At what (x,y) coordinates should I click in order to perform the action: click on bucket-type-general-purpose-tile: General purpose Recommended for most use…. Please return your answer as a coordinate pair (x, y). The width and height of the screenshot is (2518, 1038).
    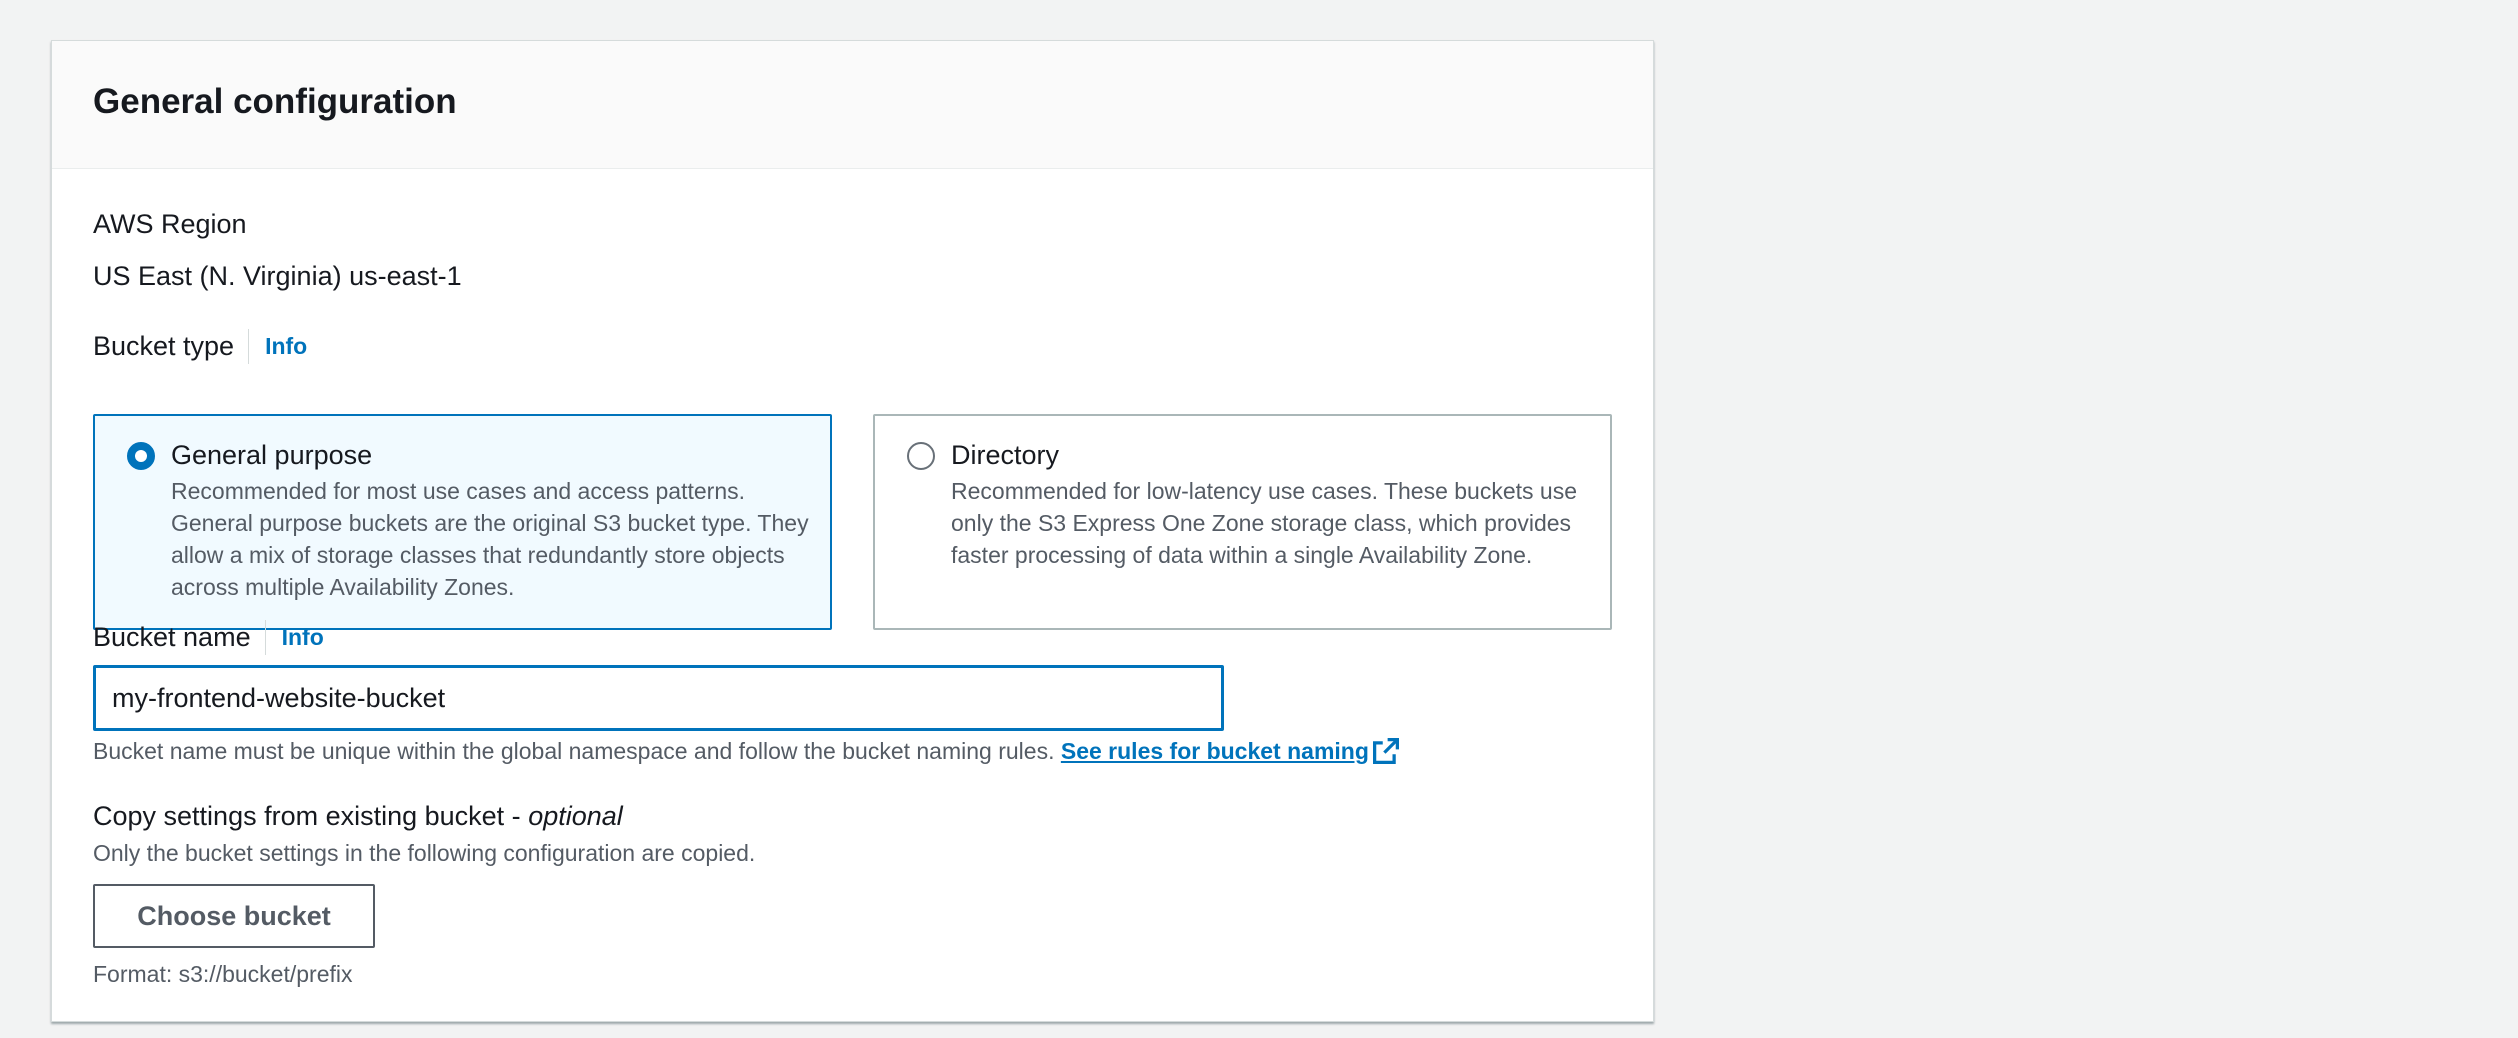
    Looking at the image, I should click on (462, 522).